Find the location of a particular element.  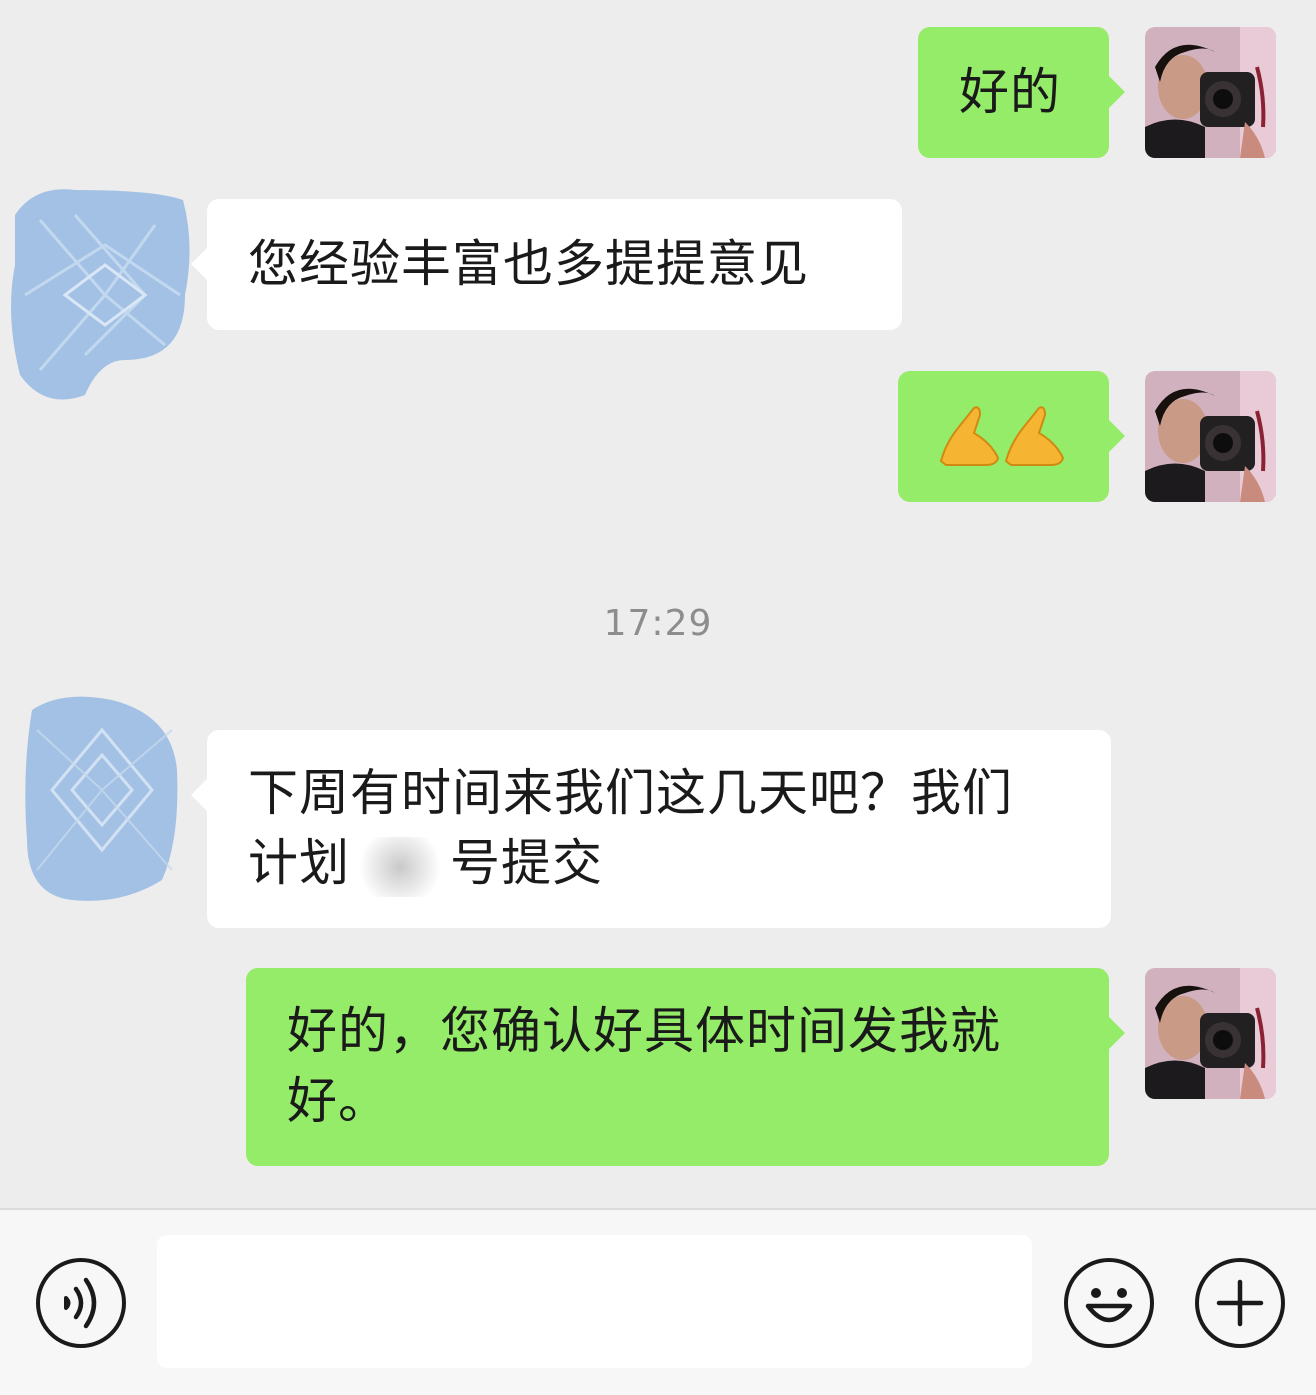

emoji-icon is located at coordinates (1109, 1305).